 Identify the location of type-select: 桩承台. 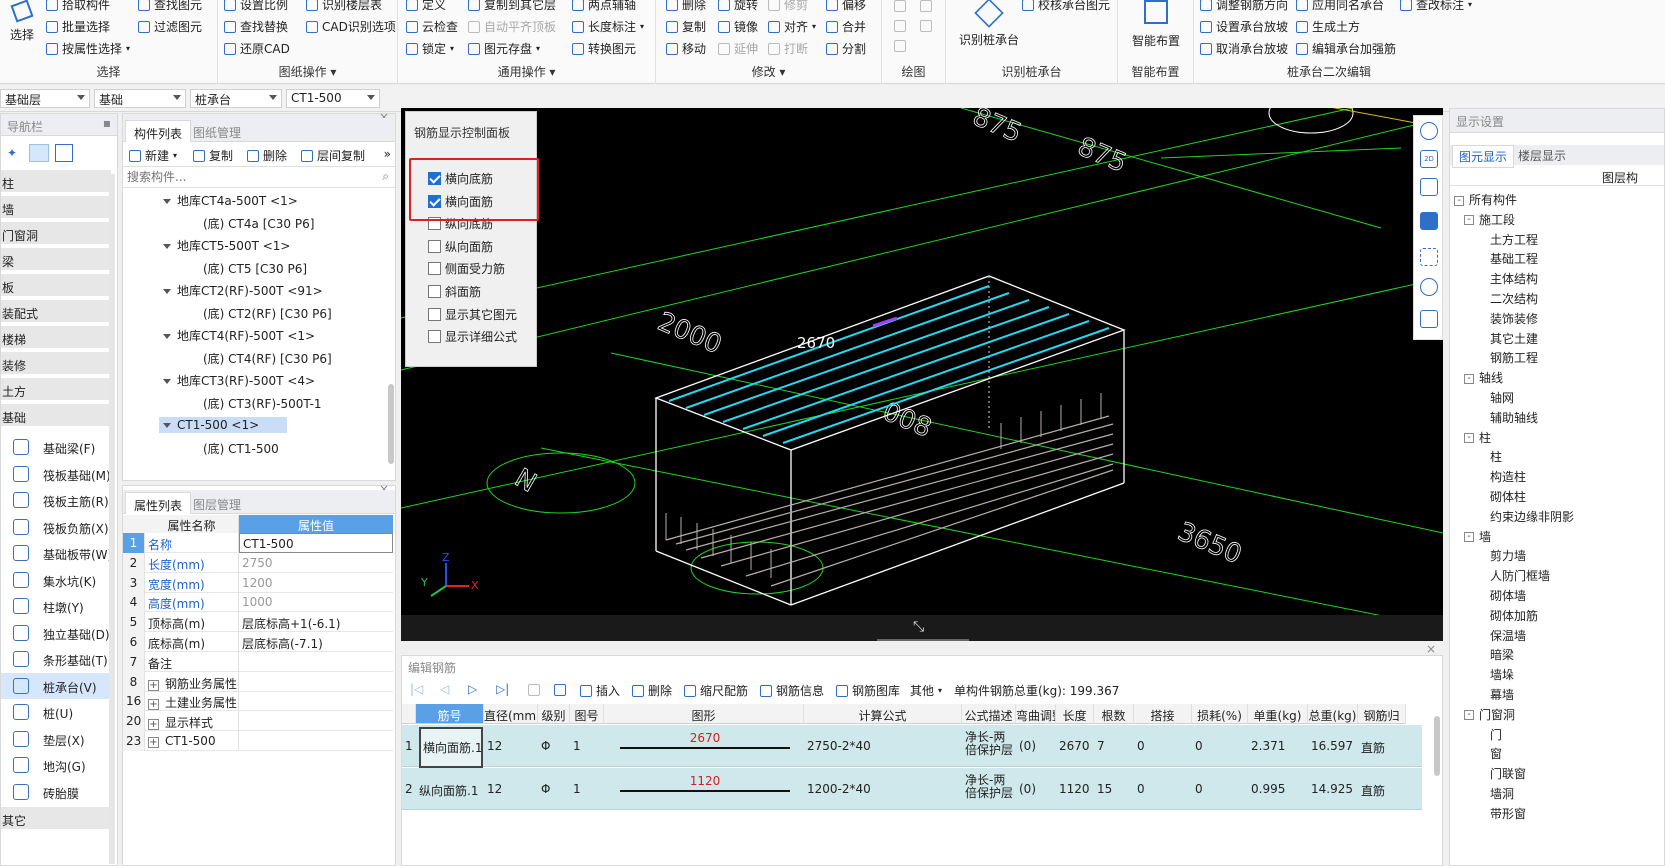
(236, 98).